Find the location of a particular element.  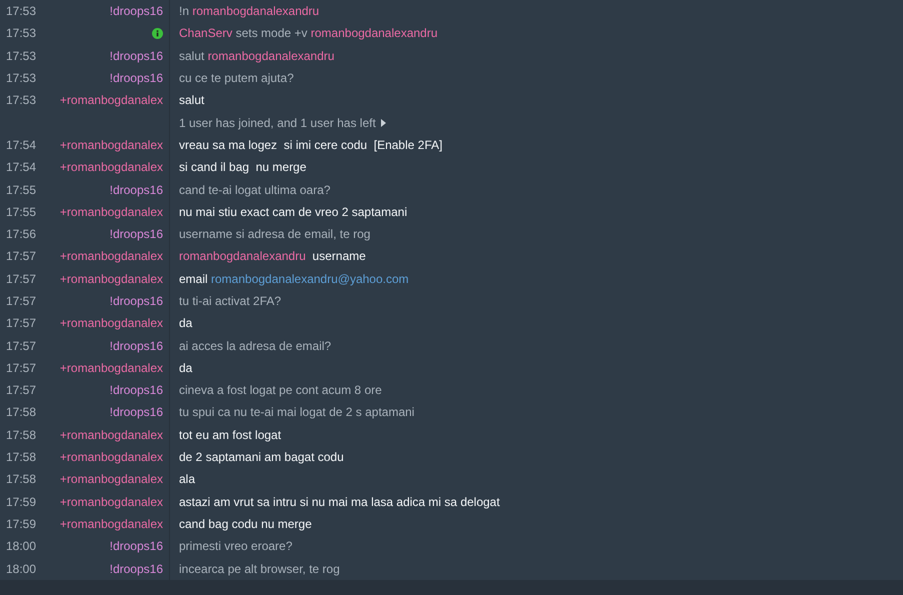

nickname-mention: ChanServ is located at coordinates (205, 33).